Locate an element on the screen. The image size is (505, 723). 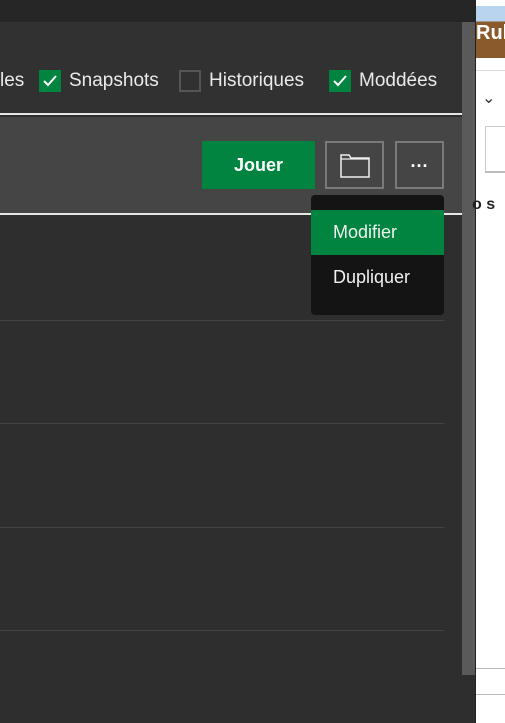
cell is located at coordinates (495, 149).